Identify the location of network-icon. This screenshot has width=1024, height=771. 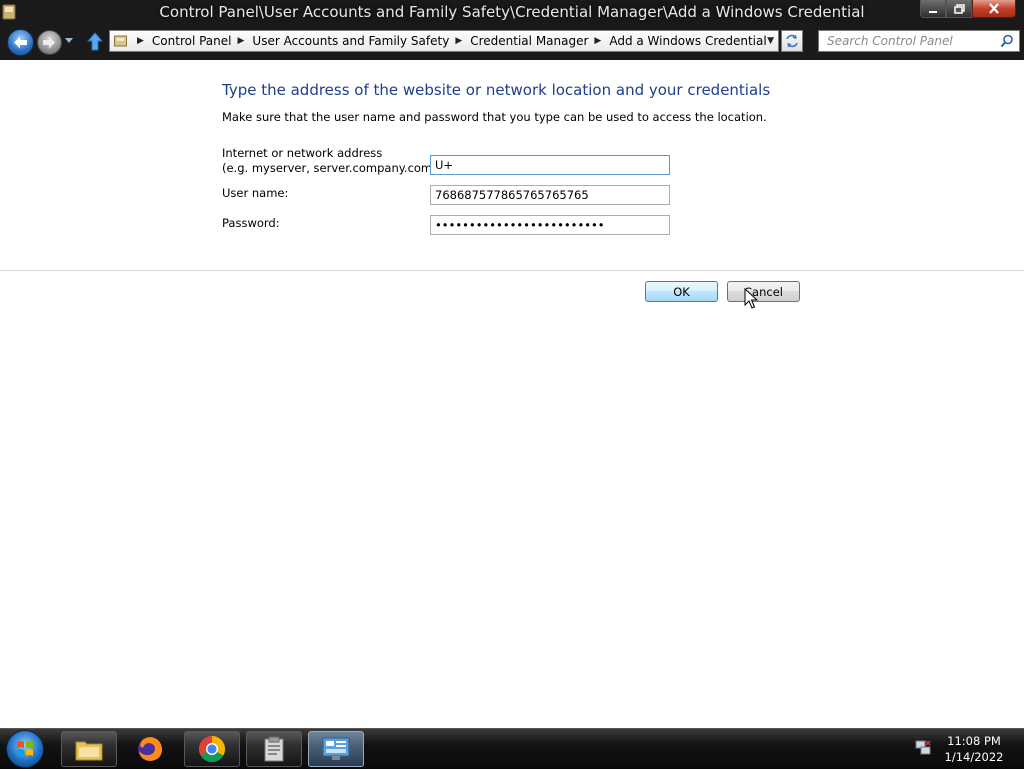
(923, 748).